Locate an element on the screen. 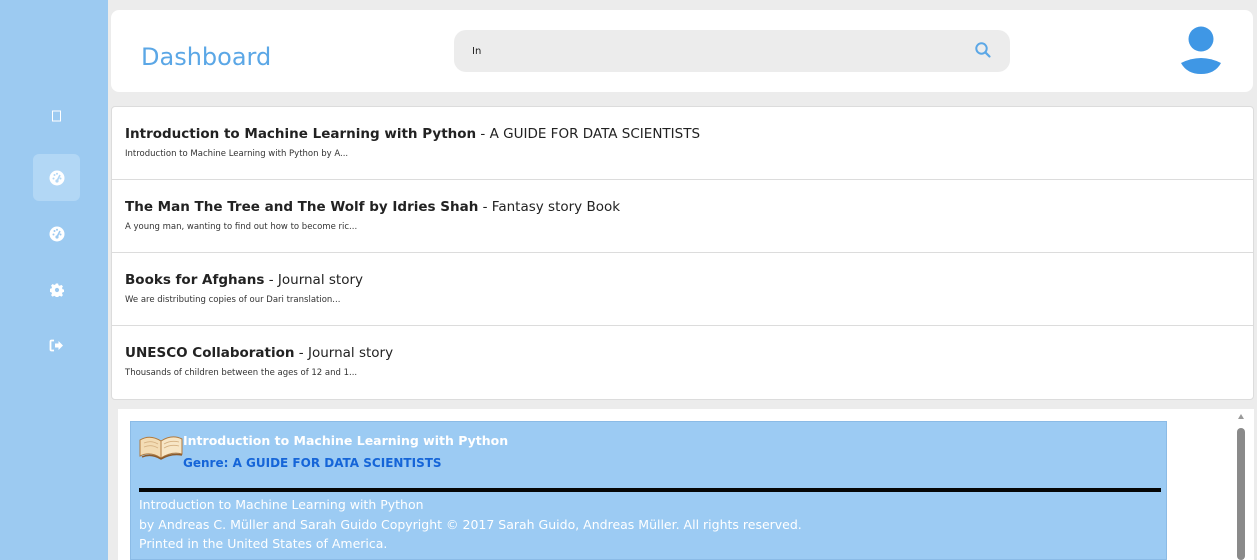 This screenshot has height=560, width=1257. square-icon is located at coordinates (56, 115).